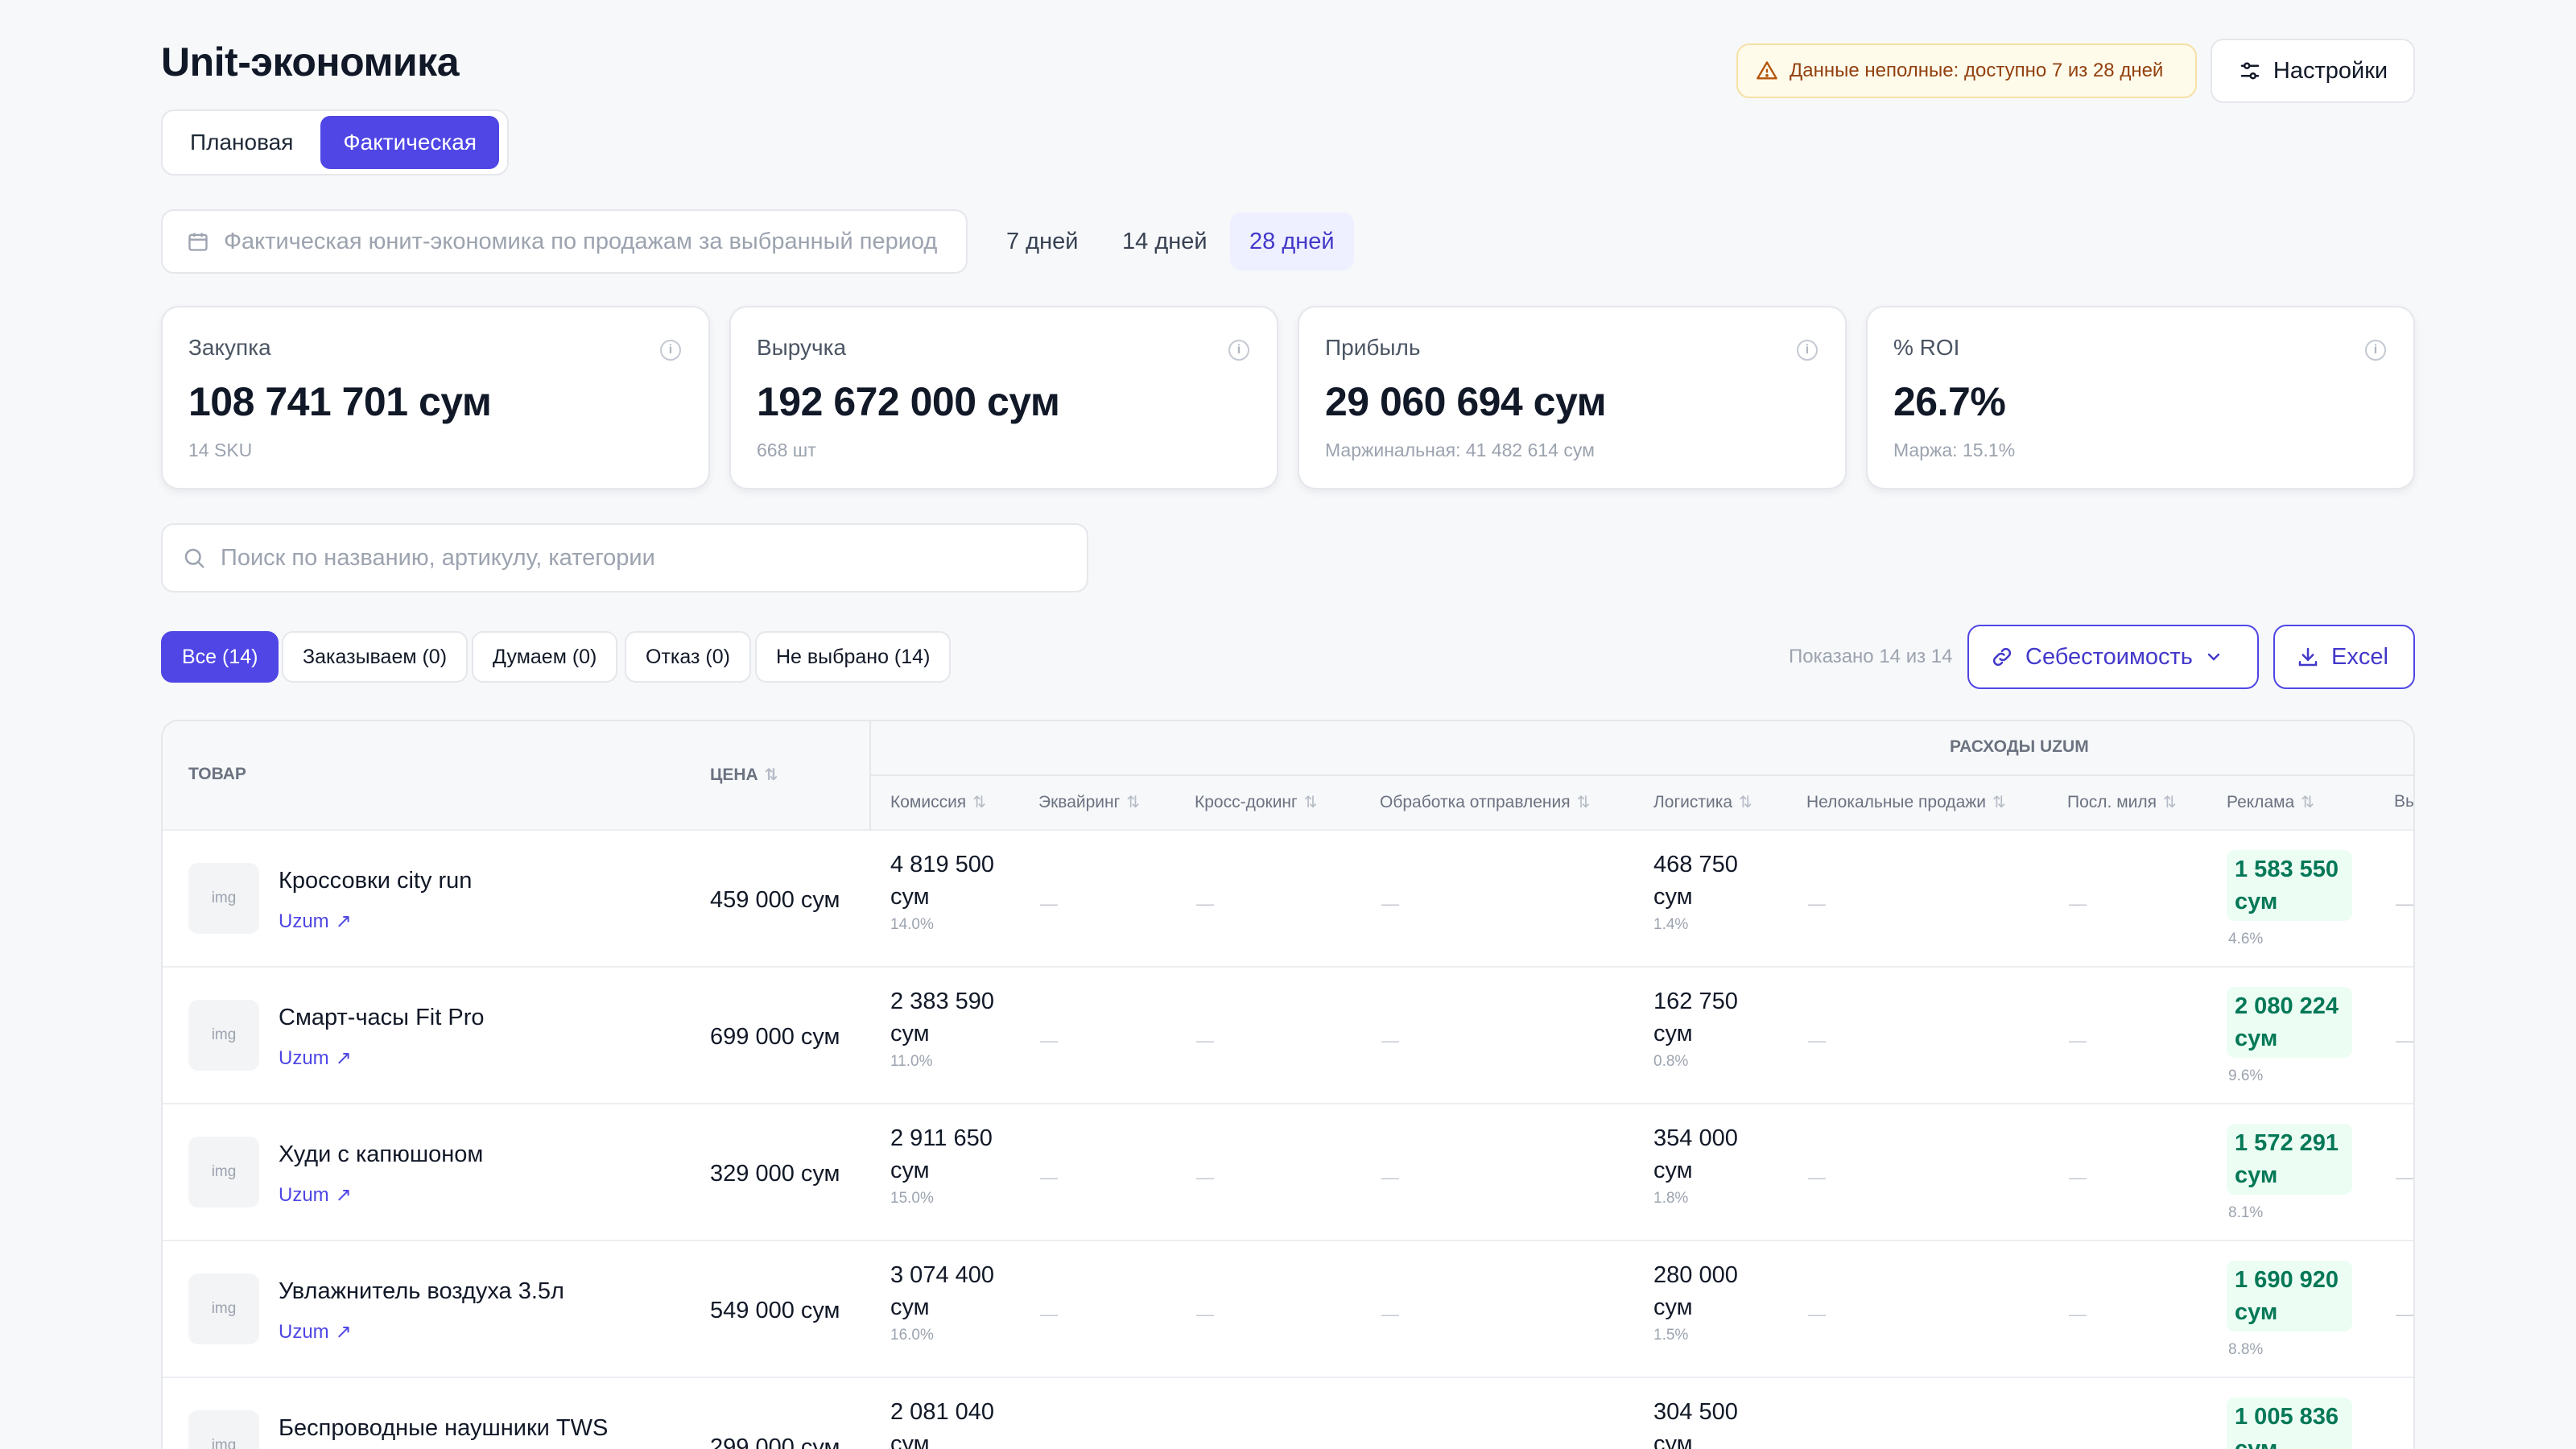  I want to click on product-name: Кроссовки city run, so click(376, 881).